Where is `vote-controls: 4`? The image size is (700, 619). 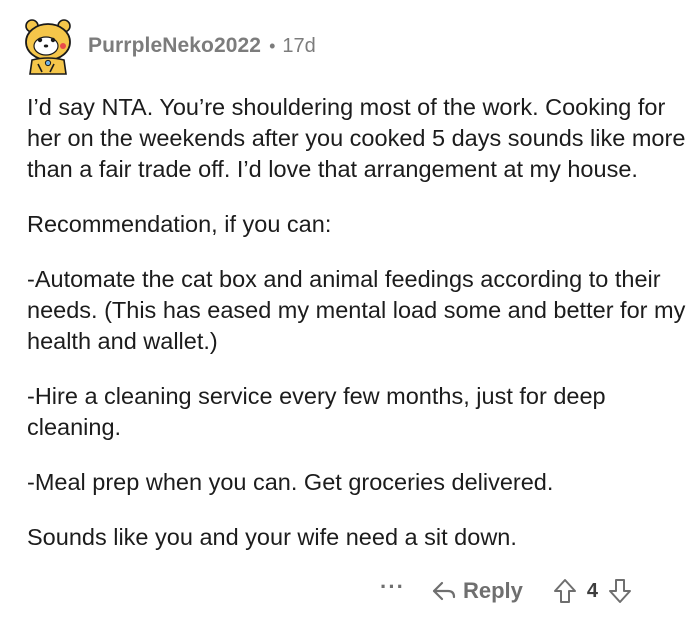 vote-controls: 4 is located at coordinates (592, 591).